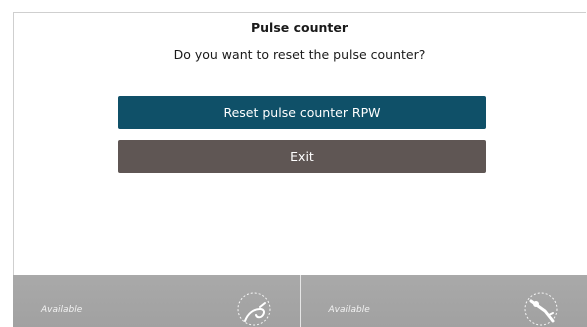 This screenshot has height=327, width=587. I want to click on exit-button-label: Exit, so click(302, 156).